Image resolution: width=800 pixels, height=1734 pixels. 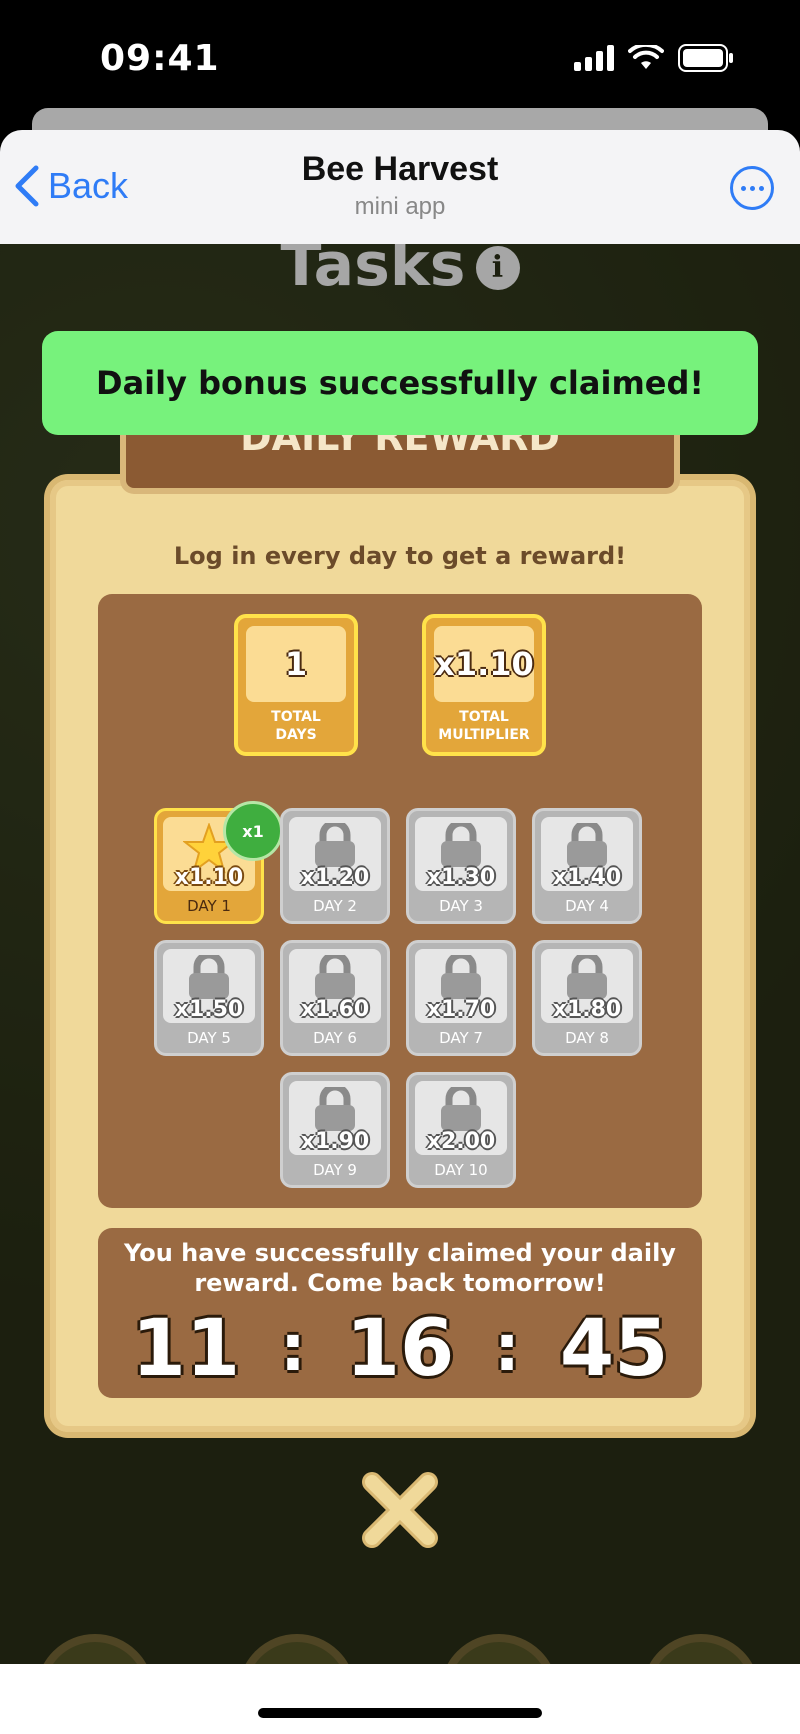 I want to click on day-label: DAY 2, so click(x=335, y=906).